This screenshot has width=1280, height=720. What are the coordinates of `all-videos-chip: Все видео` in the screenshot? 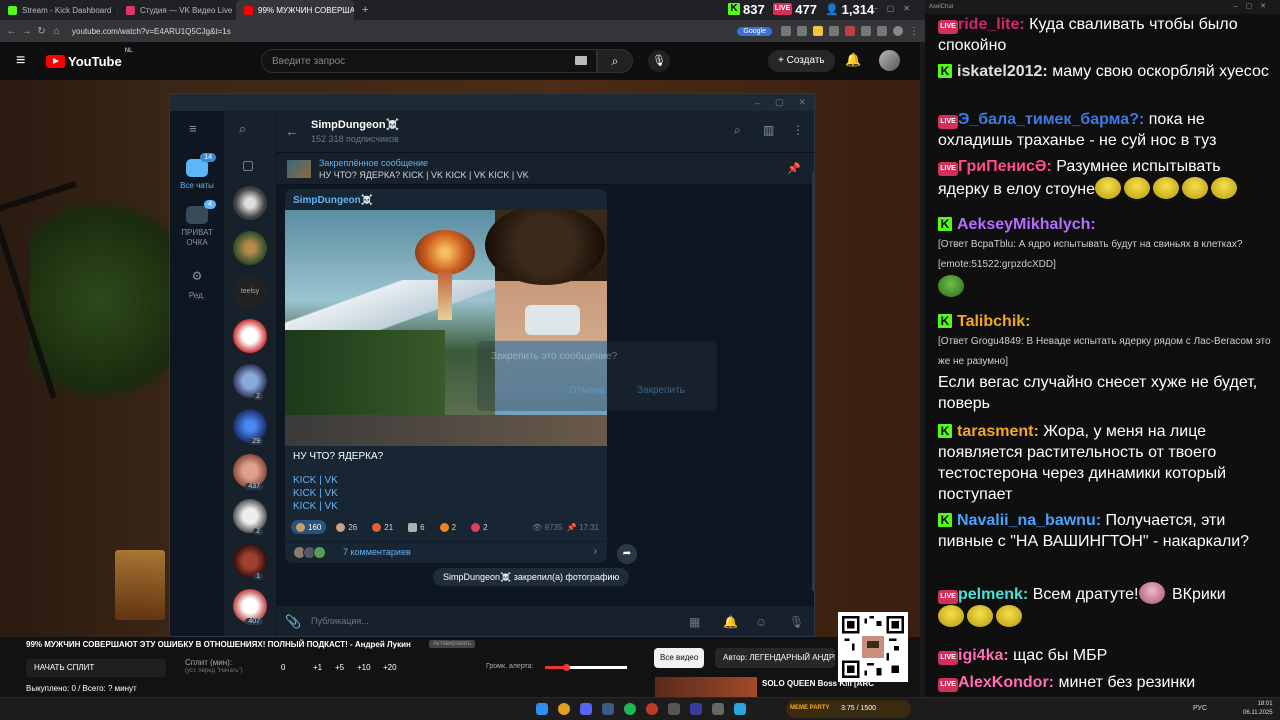 It's located at (679, 658).